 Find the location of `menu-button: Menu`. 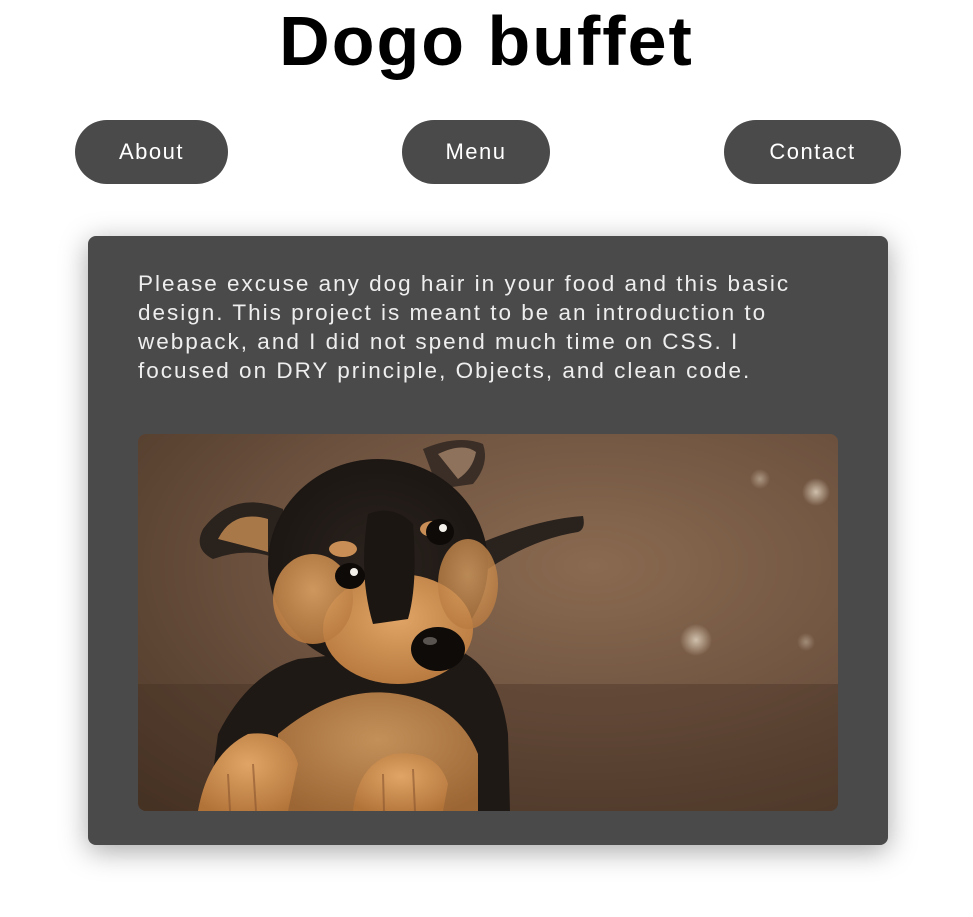

menu-button: Menu is located at coordinates (476, 152).